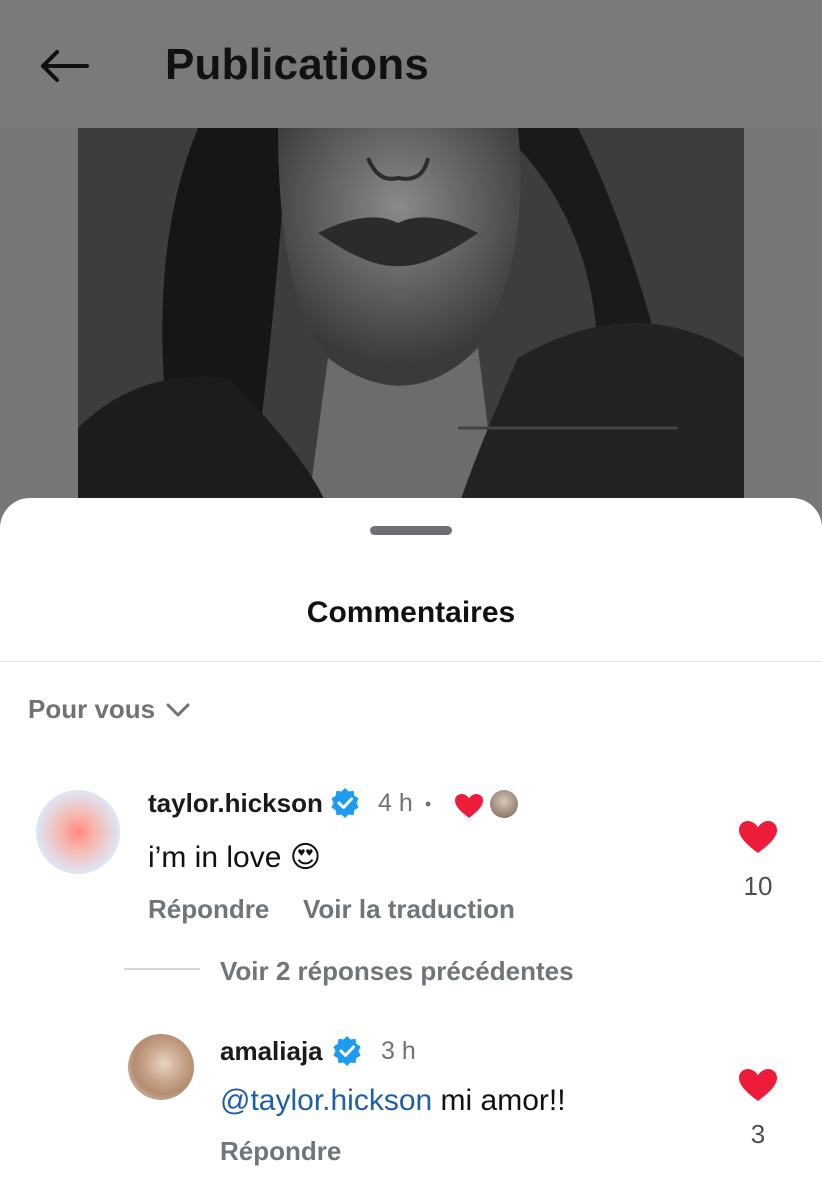  Describe the element at coordinates (178, 709) in the screenshot. I see `chevron-down-icon` at that location.